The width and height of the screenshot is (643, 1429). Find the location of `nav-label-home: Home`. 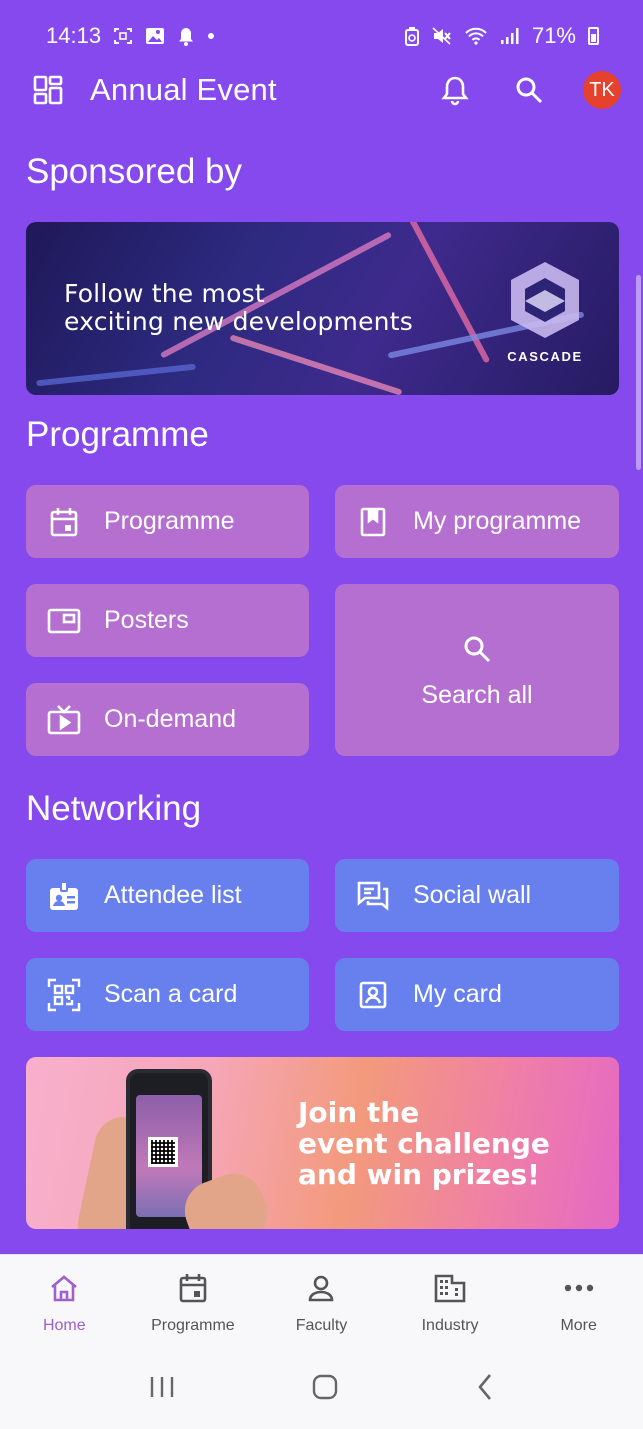

nav-label-home: Home is located at coordinates (64, 1325).